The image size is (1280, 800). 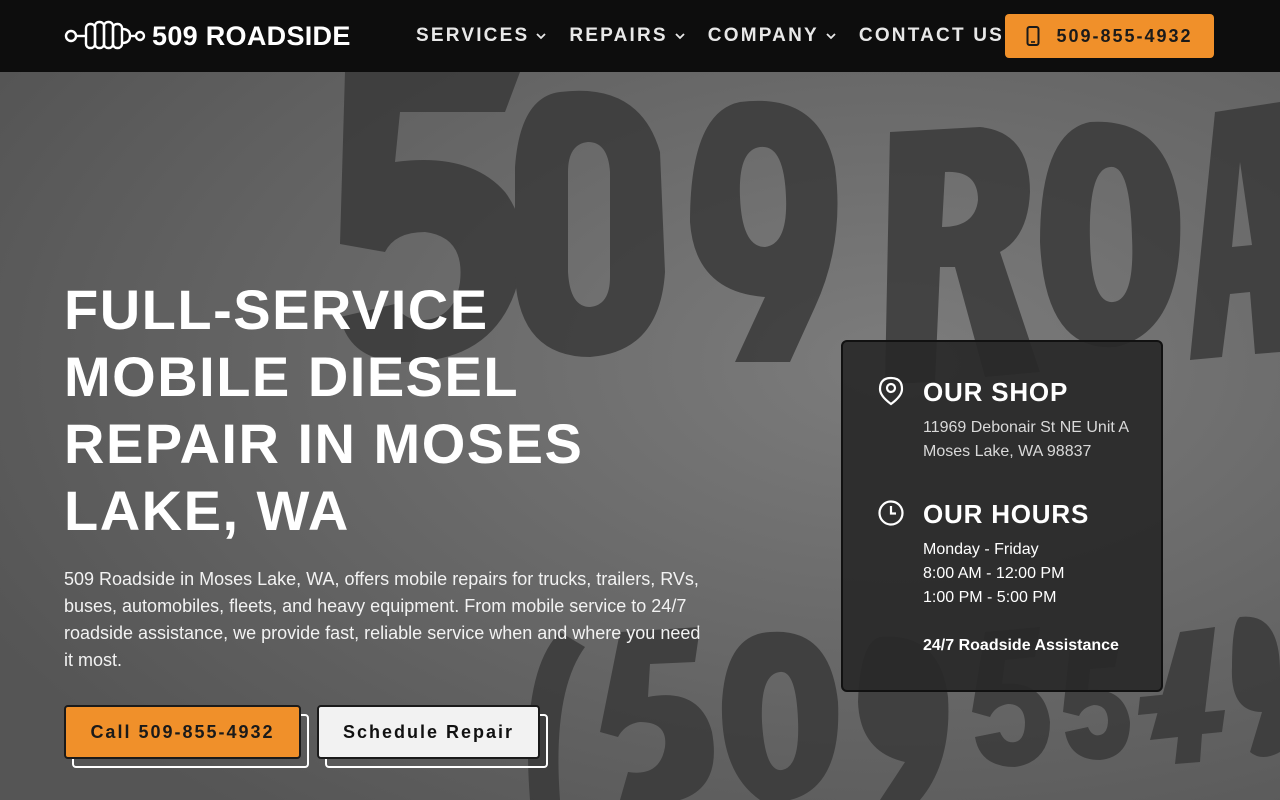 I want to click on hours-heading: OUR HOURS, so click(x=1006, y=514).